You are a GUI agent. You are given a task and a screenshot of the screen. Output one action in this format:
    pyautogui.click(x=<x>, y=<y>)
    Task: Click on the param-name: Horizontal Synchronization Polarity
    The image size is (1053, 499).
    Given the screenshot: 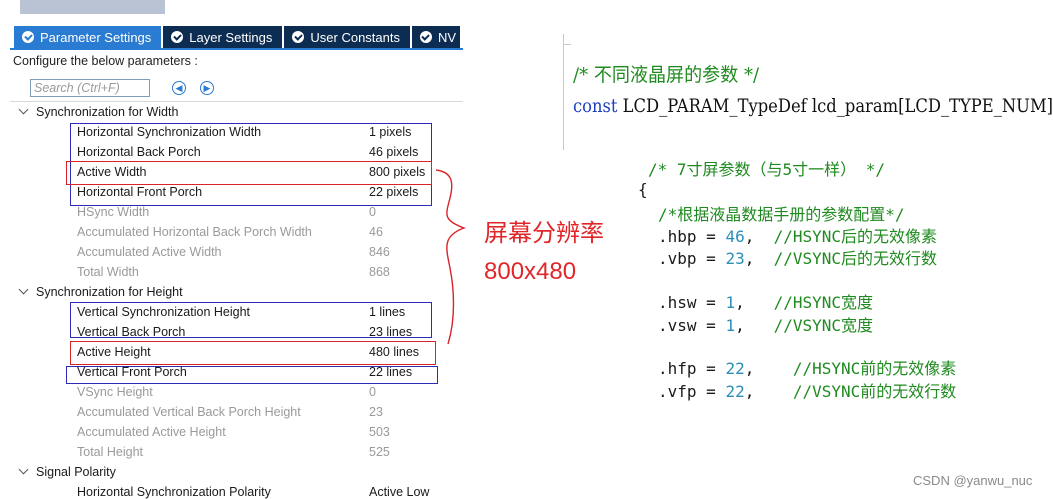 What is the action you would take?
    pyautogui.click(x=174, y=492)
    